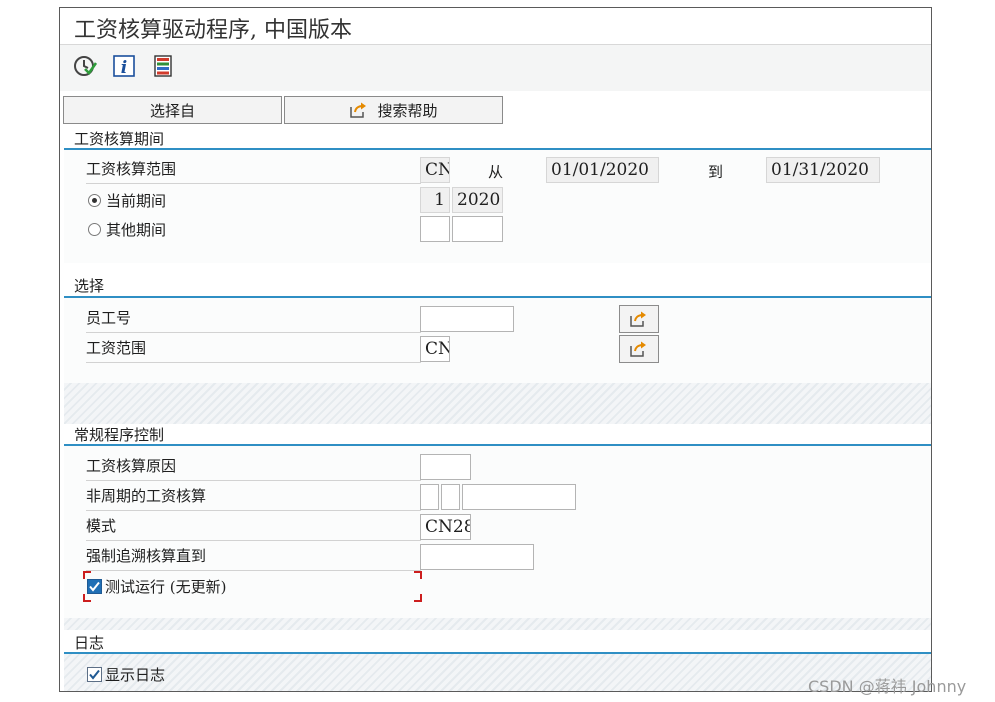 The height and width of the screenshot is (702, 995). What do you see at coordinates (495, 68) in the screenshot?
I see `application-toolbar: i` at bounding box center [495, 68].